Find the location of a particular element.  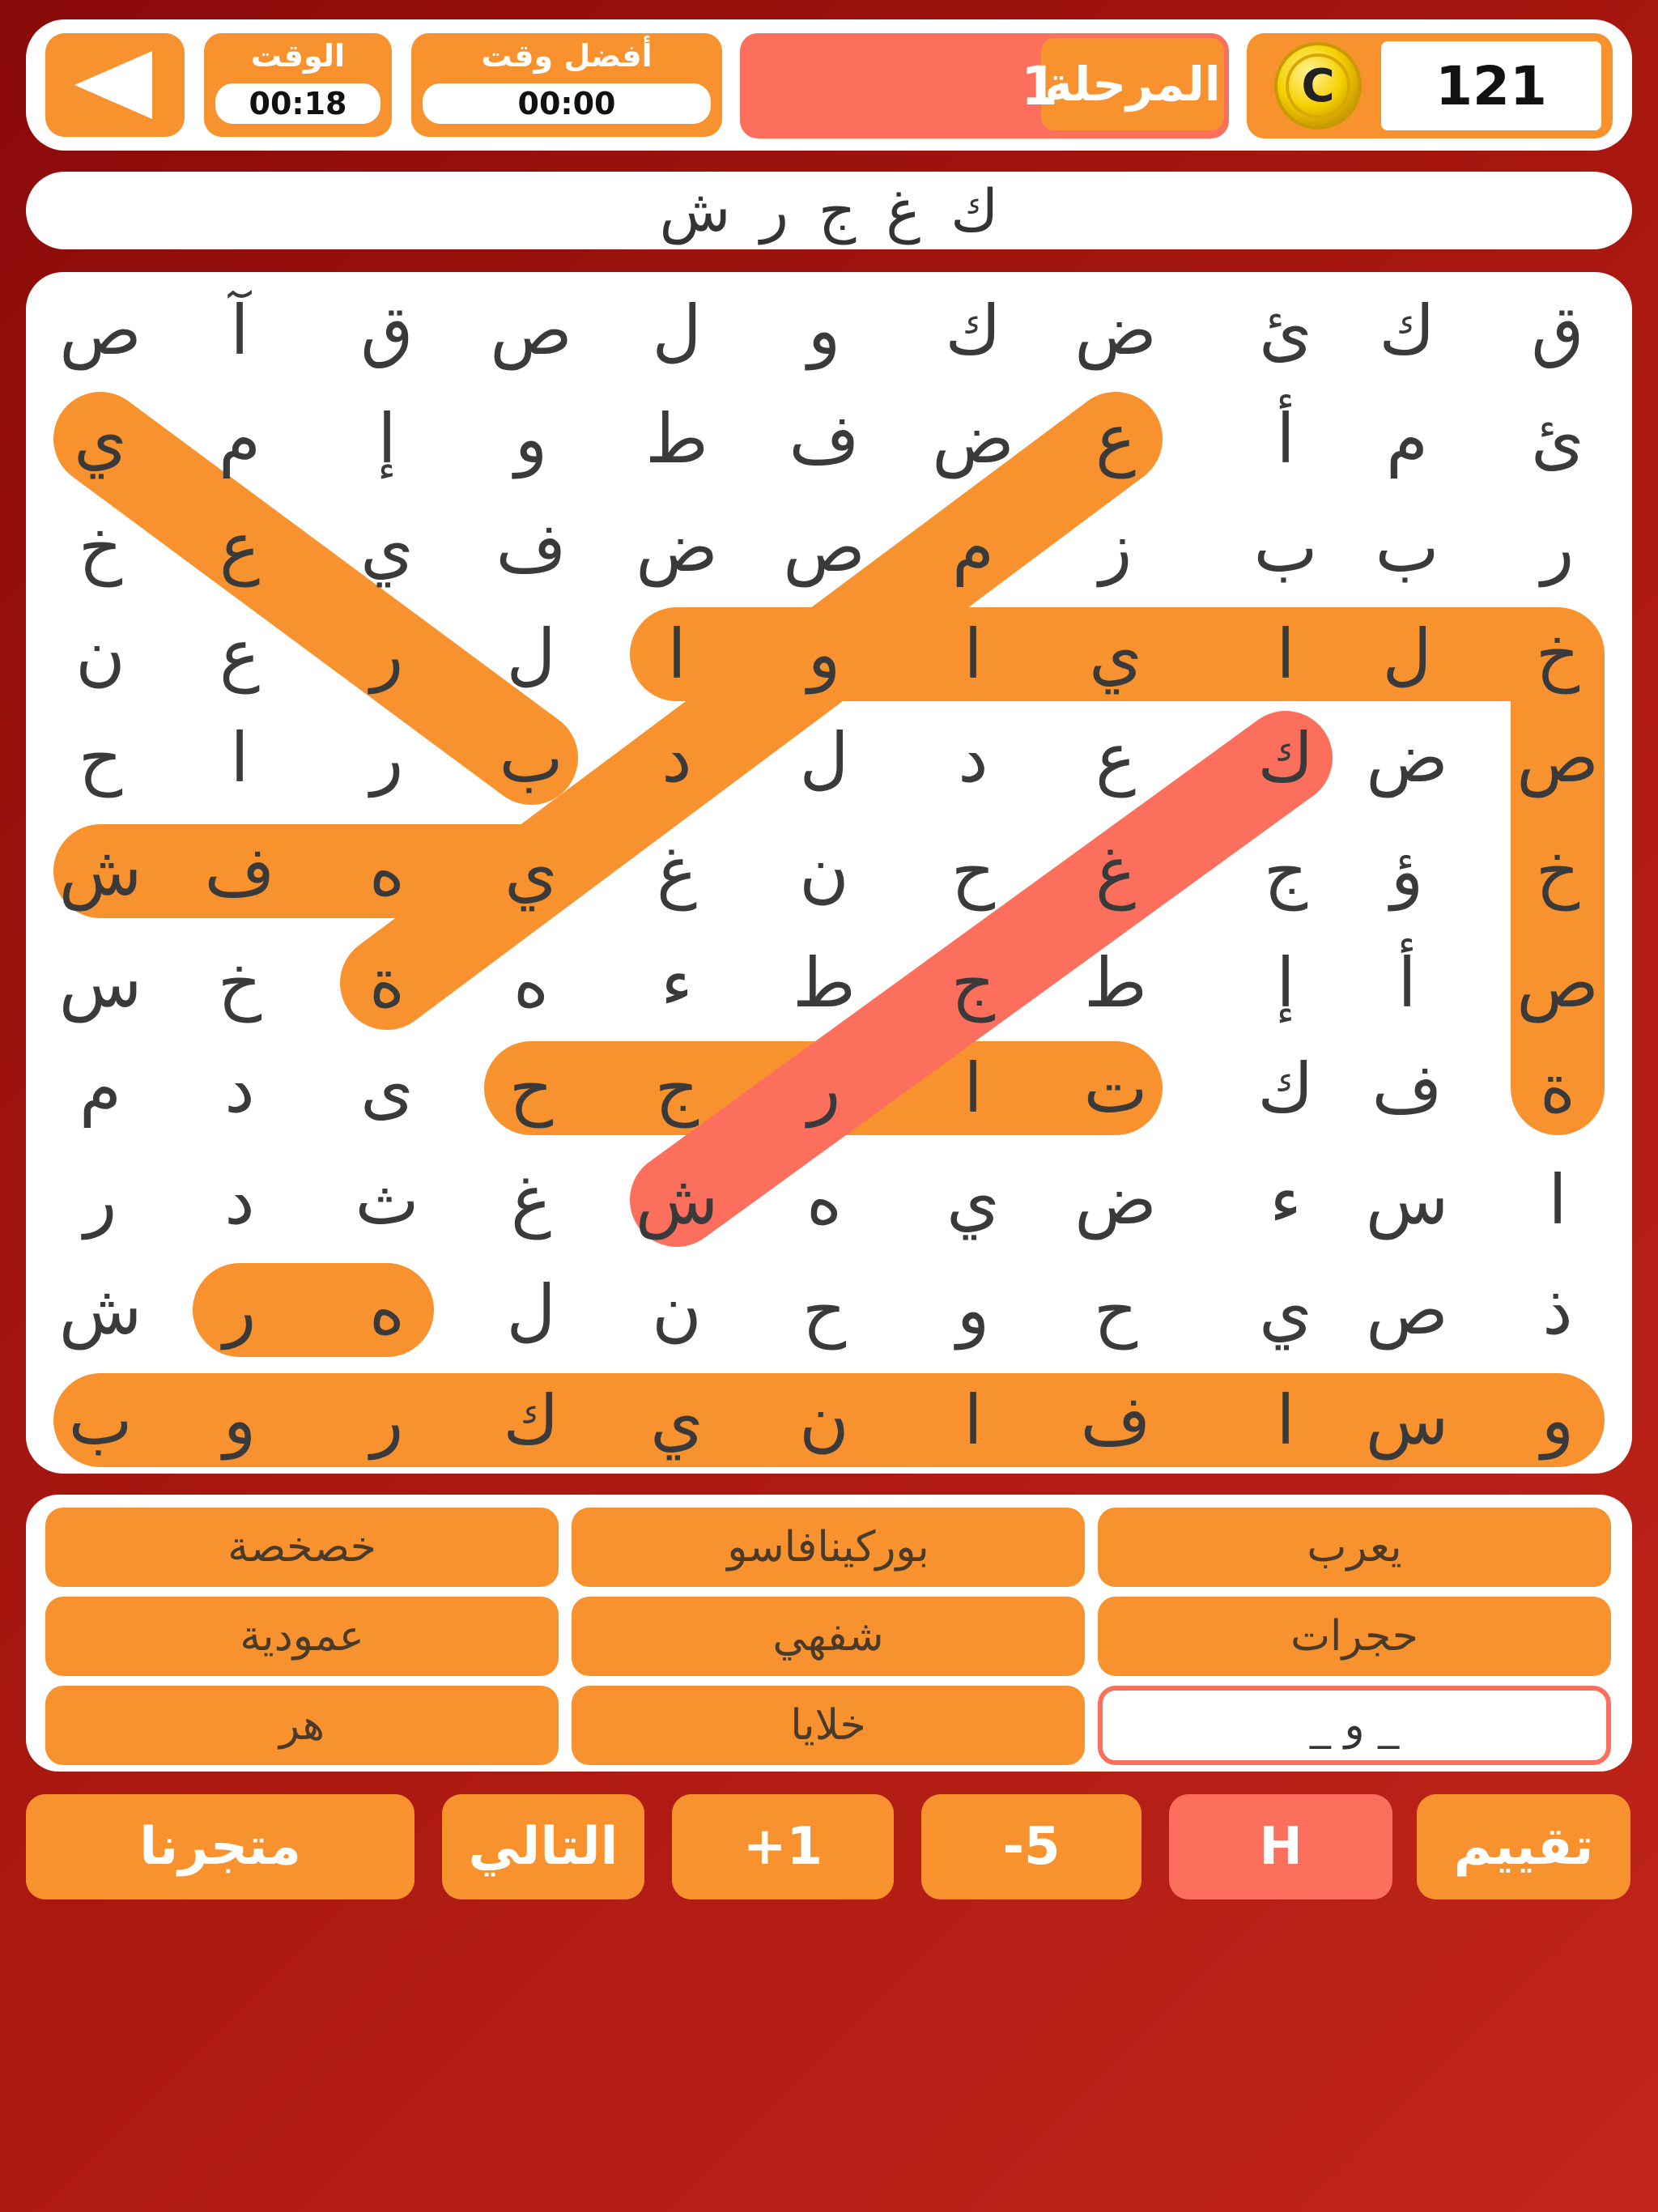

grid-cell: ء is located at coordinates (1285, 1199).